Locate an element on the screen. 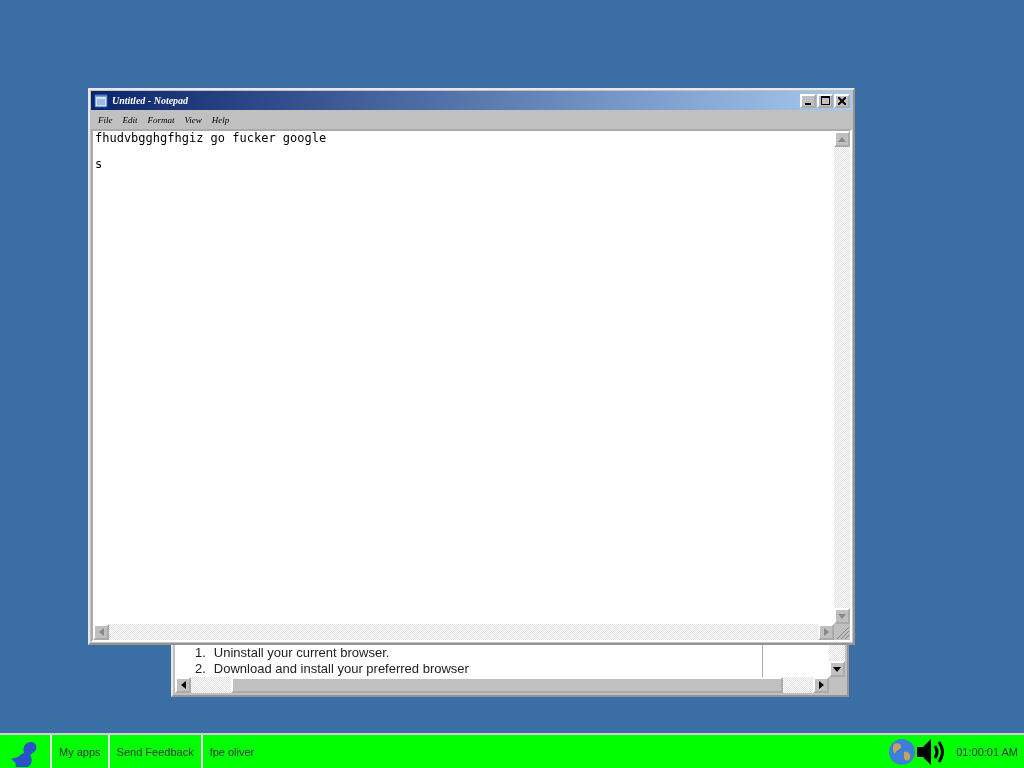  clock: 01:00:01 AM is located at coordinates (987, 751).